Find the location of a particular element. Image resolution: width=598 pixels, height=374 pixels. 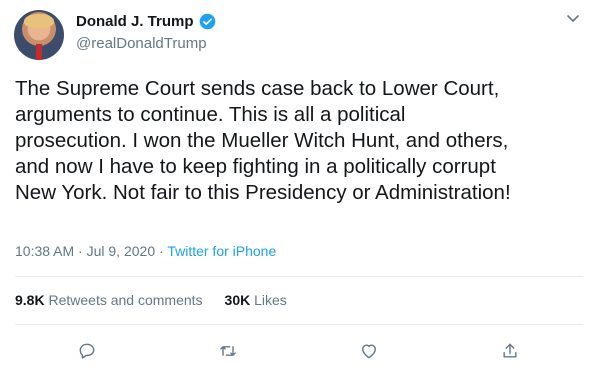

likes-label: Likes is located at coordinates (270, 300).